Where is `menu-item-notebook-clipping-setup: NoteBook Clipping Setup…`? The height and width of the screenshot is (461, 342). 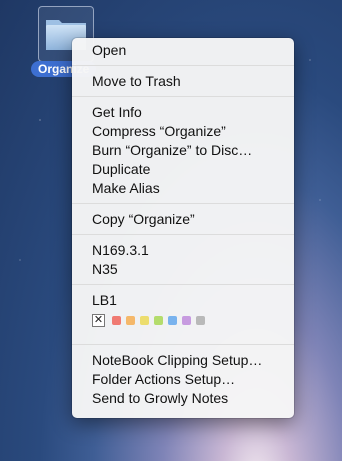
menu-item-notebook-clipping-setup: NoteBook Clipping Setup… is located at coordinates (183, 360).